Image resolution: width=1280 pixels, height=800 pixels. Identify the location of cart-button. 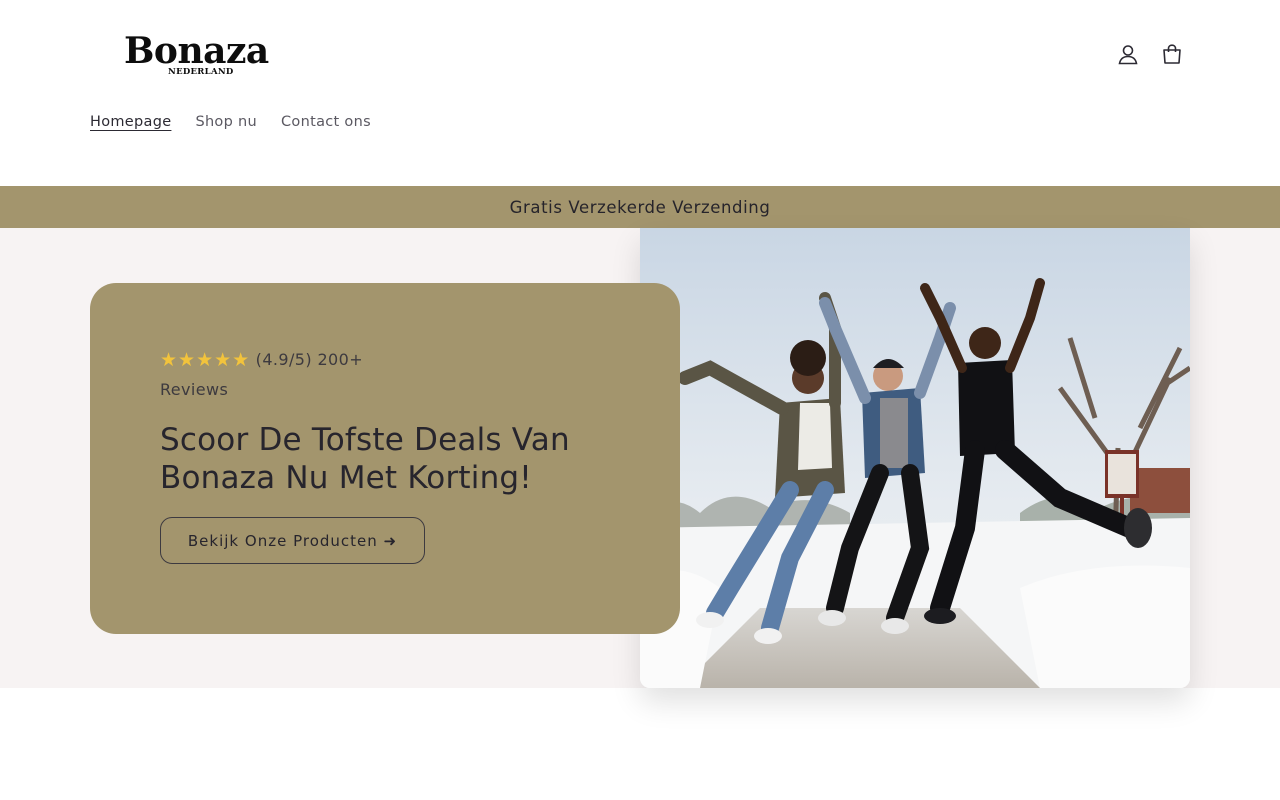
(1172, 54).